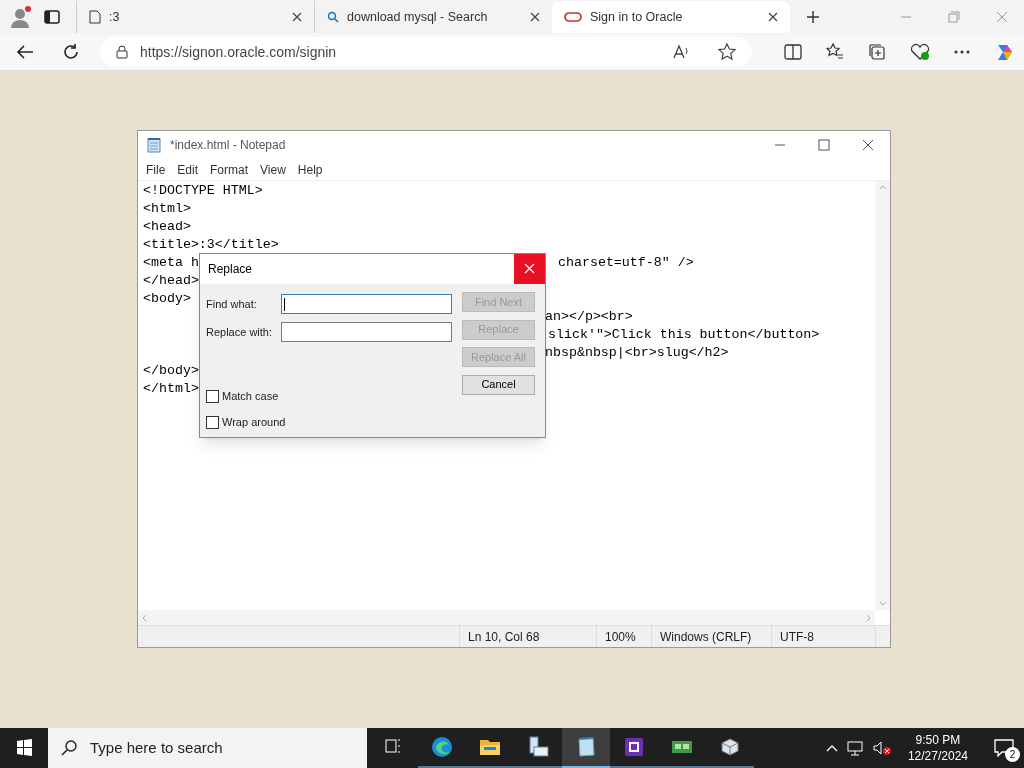  I want to click on speaker-muted-icon, so click(881, 748).